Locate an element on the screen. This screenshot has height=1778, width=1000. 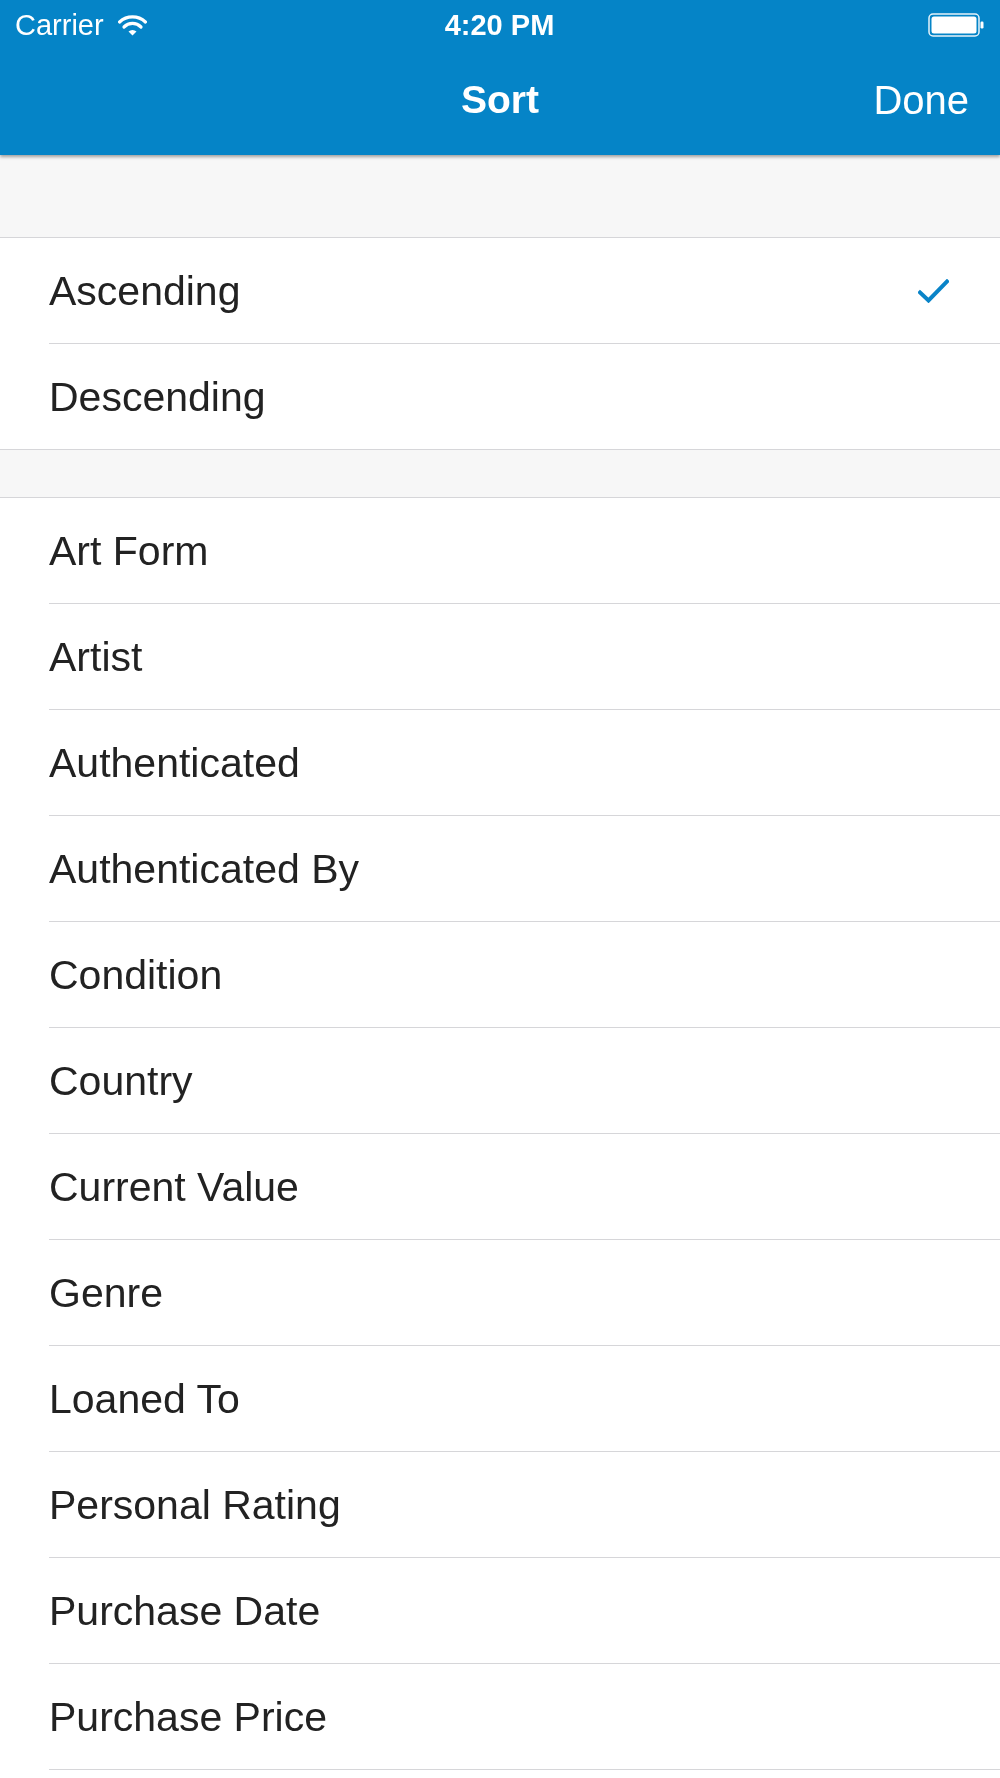
battery-icon is located at coordinates (956, 25).